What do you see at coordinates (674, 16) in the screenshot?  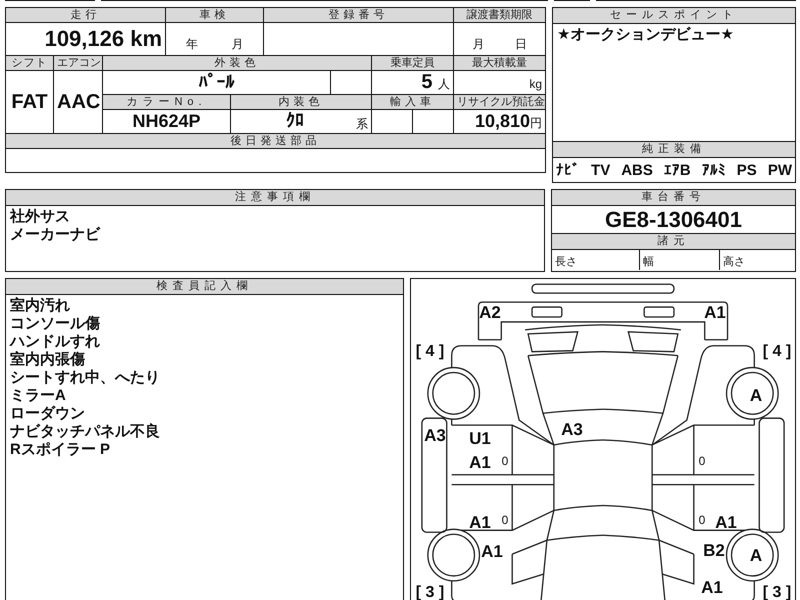 I see `panel-header: セールスポイント` at bounding box center [674, 16].